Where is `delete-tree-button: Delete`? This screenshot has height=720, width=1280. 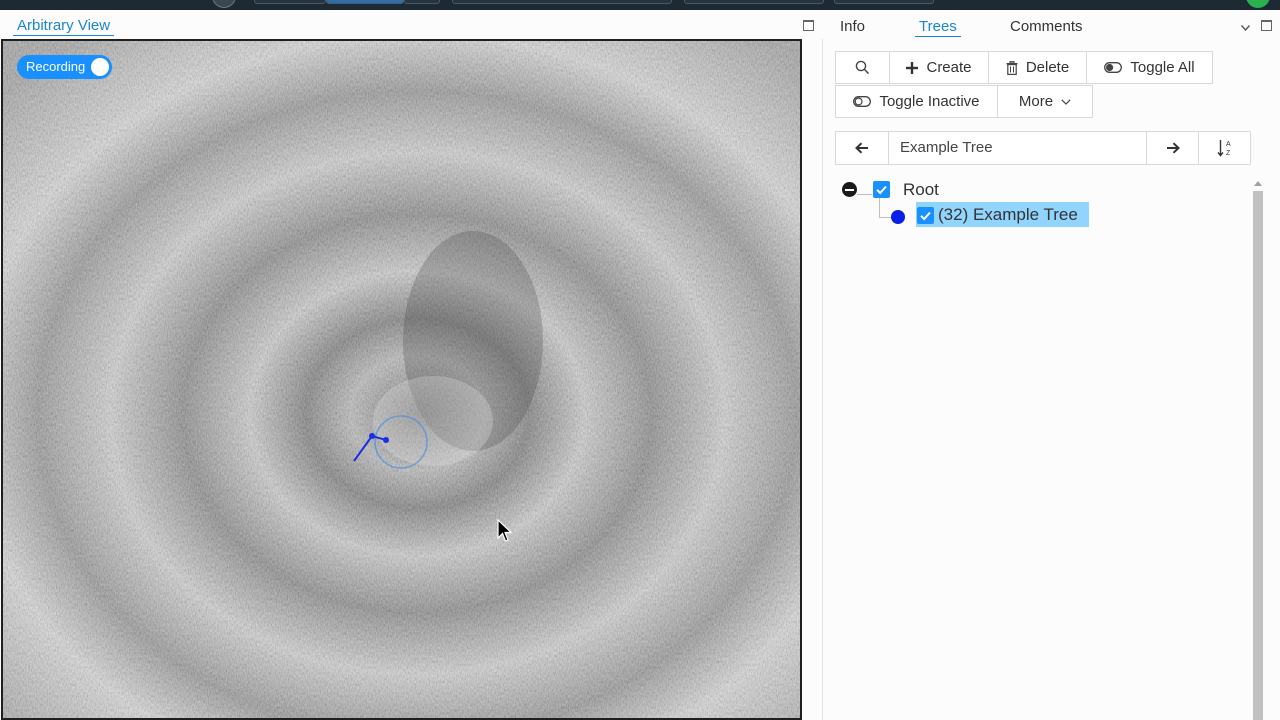 delete-tree-button: Delete is located at coordinates (1037, 67).